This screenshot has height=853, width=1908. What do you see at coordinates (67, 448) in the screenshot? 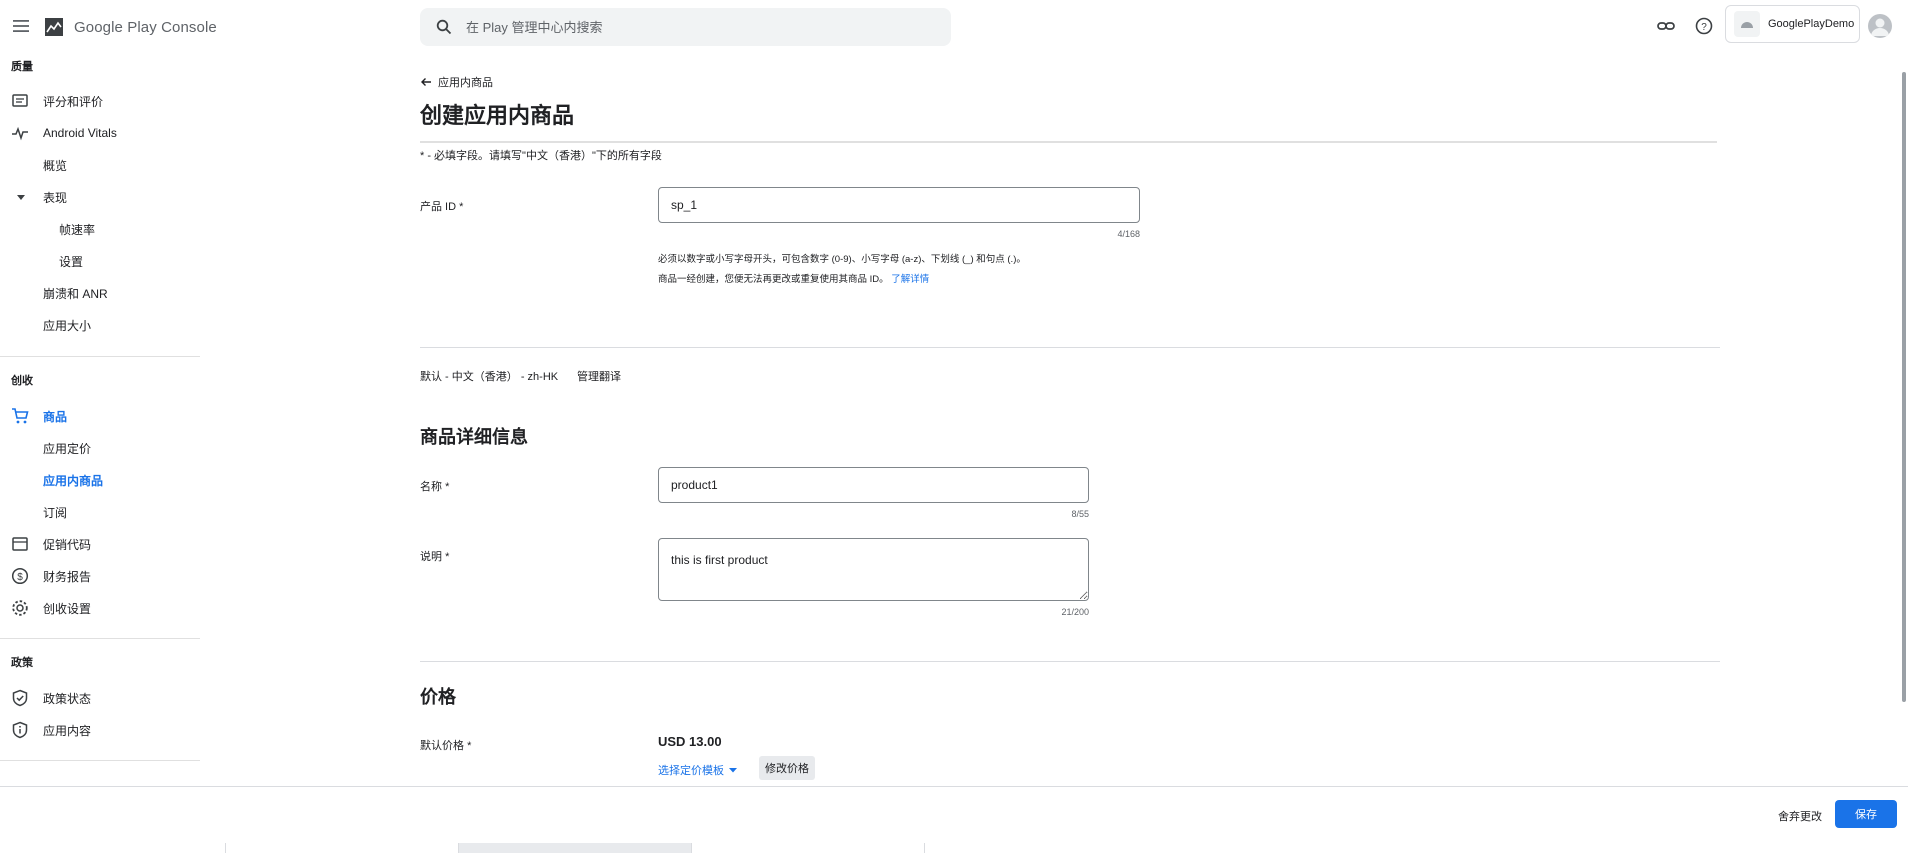
I see `sidebar-item-label: 应用定价` at bounding box center [67, 448].